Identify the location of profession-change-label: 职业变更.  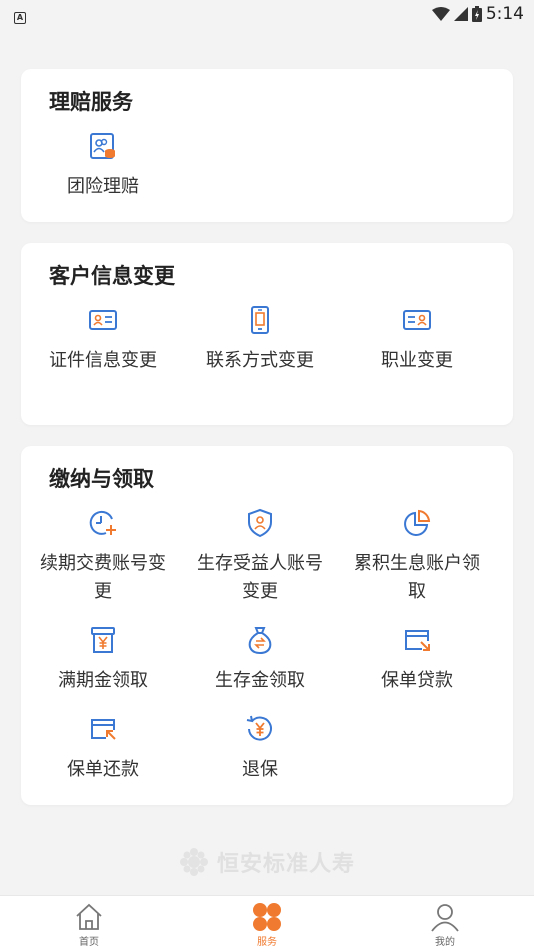
(417, 360).